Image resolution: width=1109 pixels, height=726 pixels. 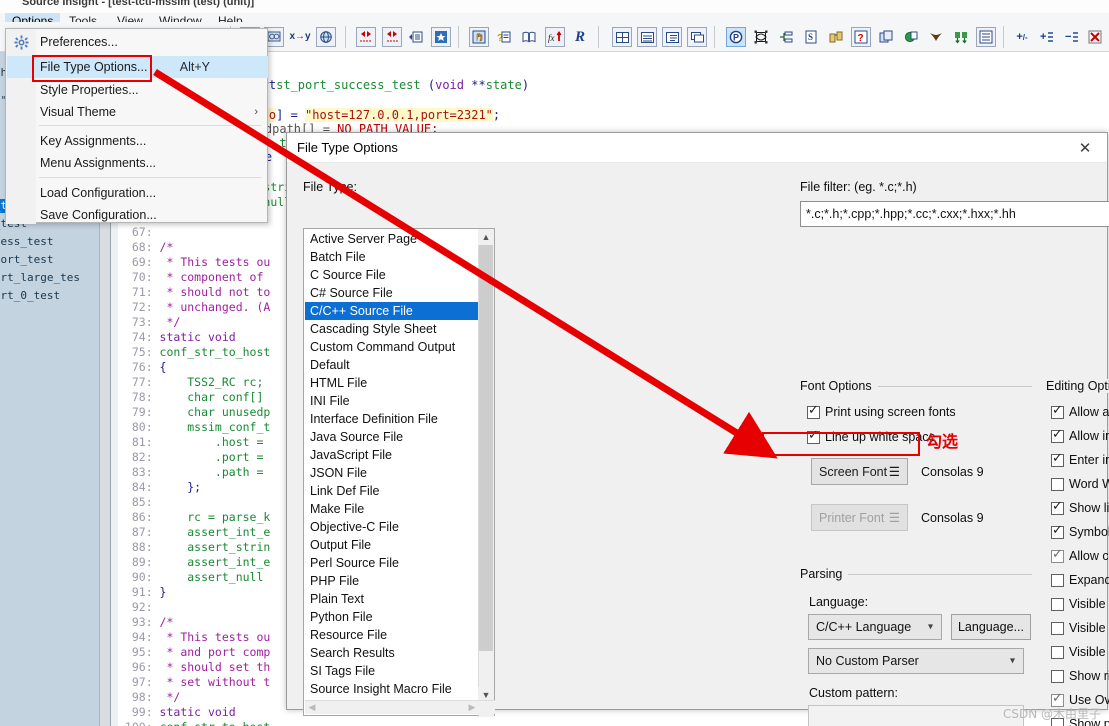 What do you see at coordinates (392, 635) in the screenshot?
I see `file-type-item-22: Resource File` at bounding box center [392, 635].